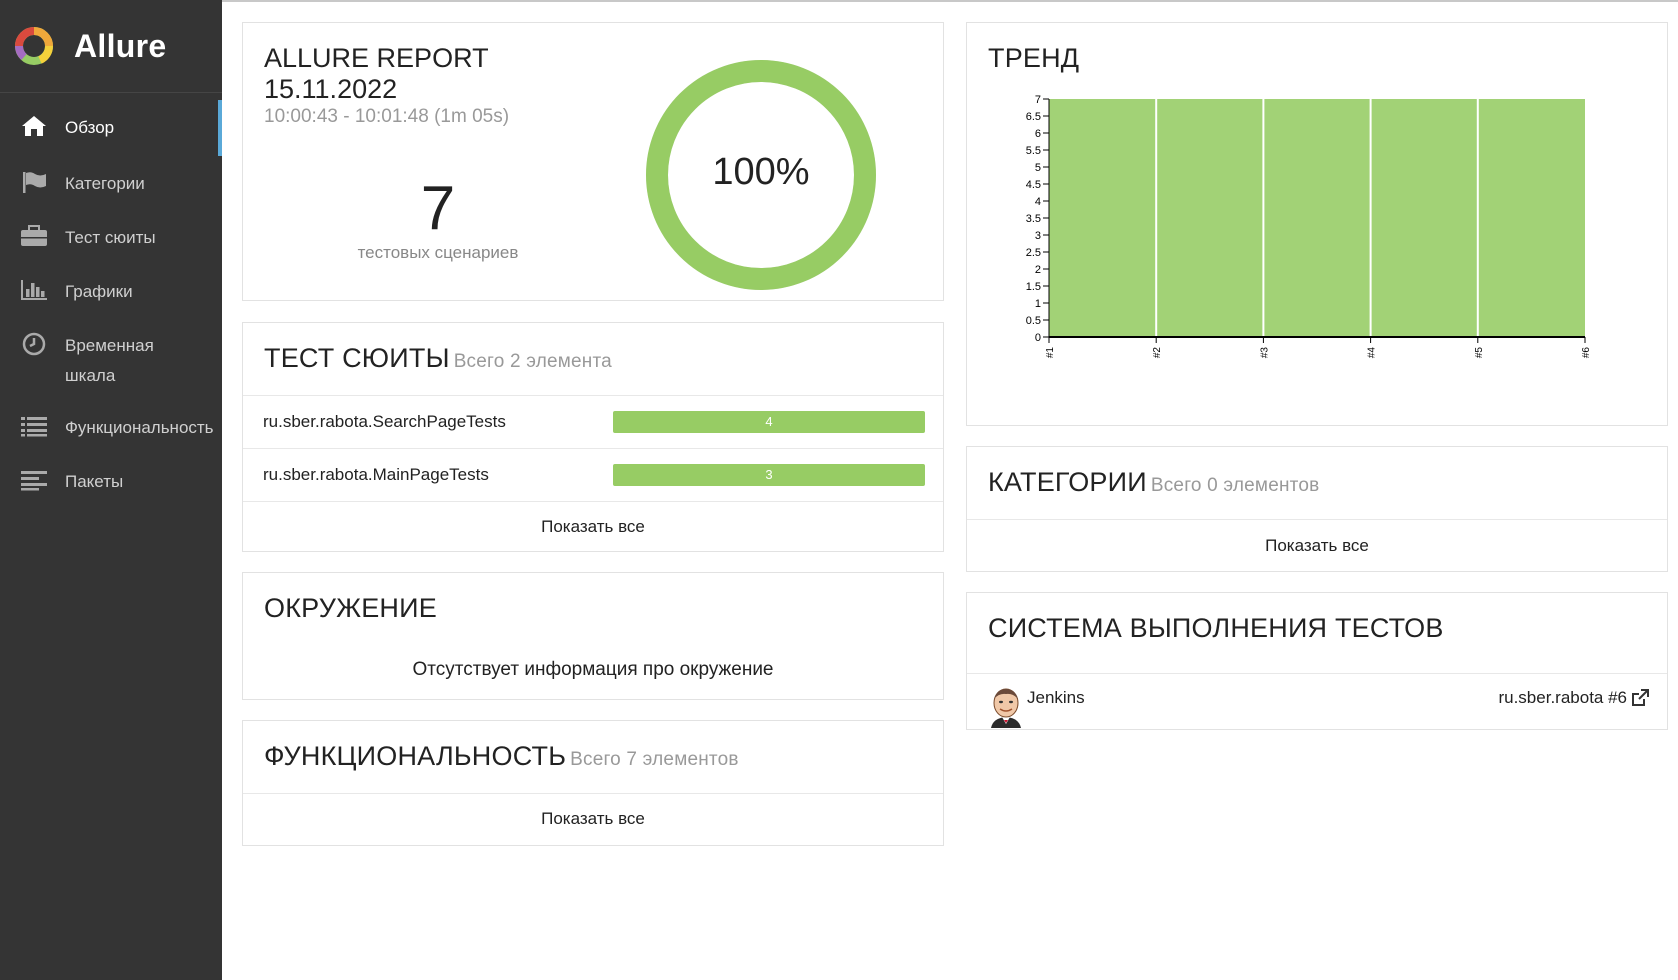 This screenshot has width=1678, height=980. What do you see at coordinates (111, 494) in the screenshot?
I see `sidebar-item-packages: Пакеты` at bounding box center [111, 494].